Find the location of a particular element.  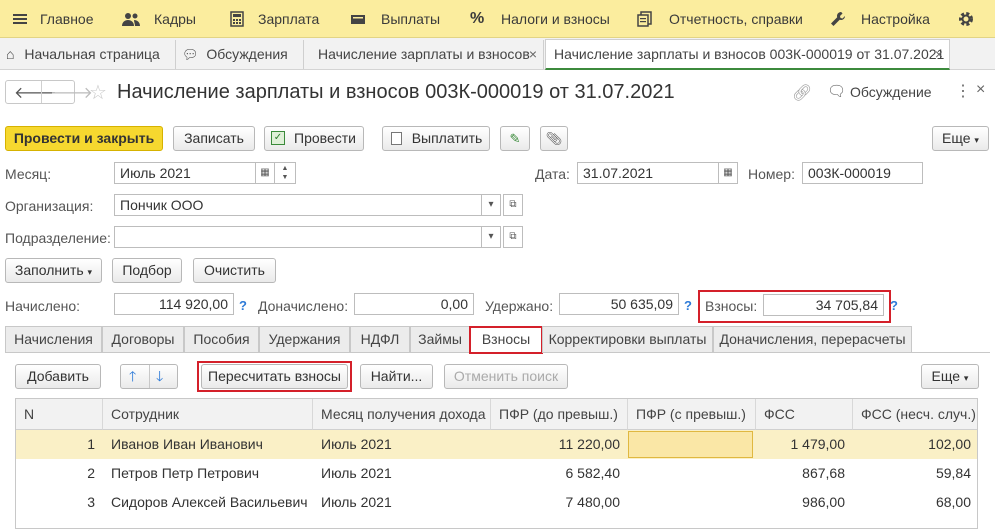

discussion-button: Обсуждение is located at coordinates (891, 92).